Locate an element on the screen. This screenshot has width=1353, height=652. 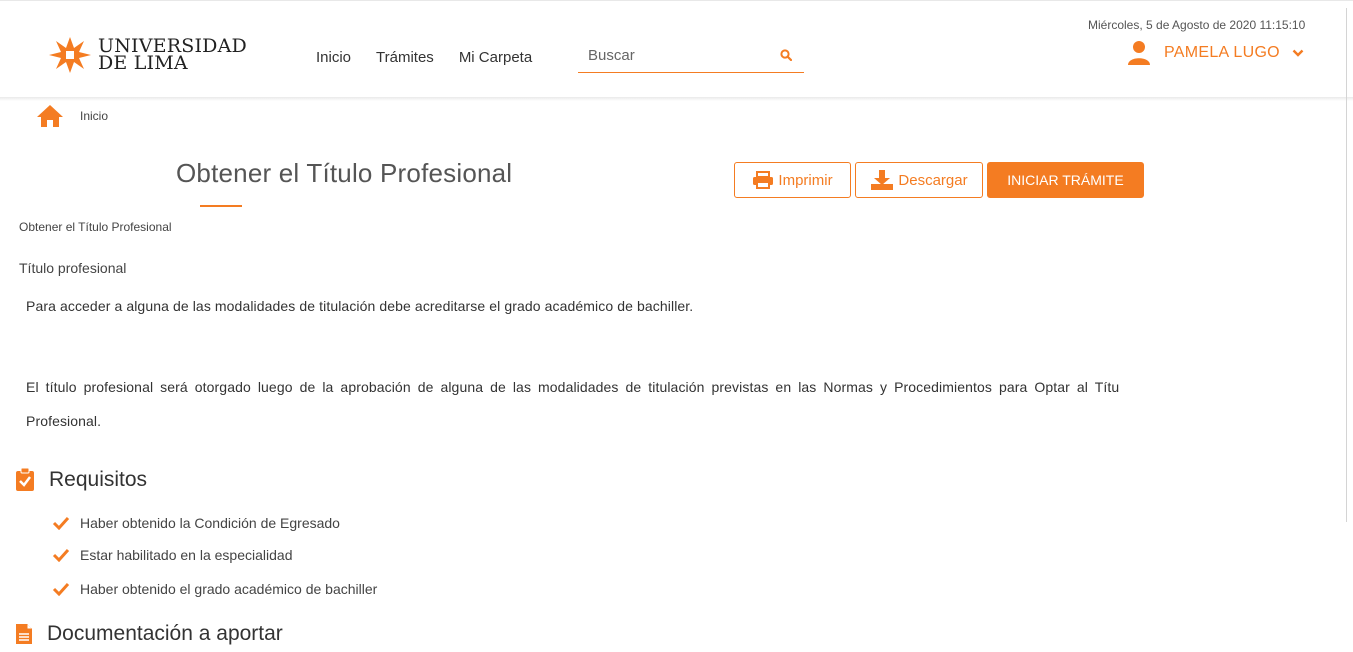
start-procedure-button: INICIAR TRÁMITE is located at coordinates (1065, 180).